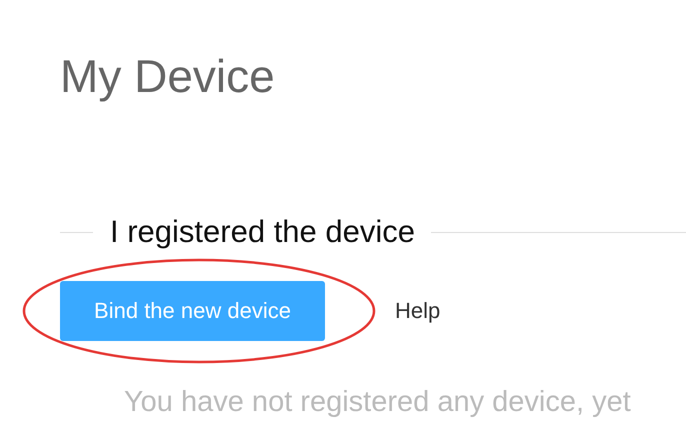  I want to click on empty-message: You have not registered any device, yet, so click(378, 402).